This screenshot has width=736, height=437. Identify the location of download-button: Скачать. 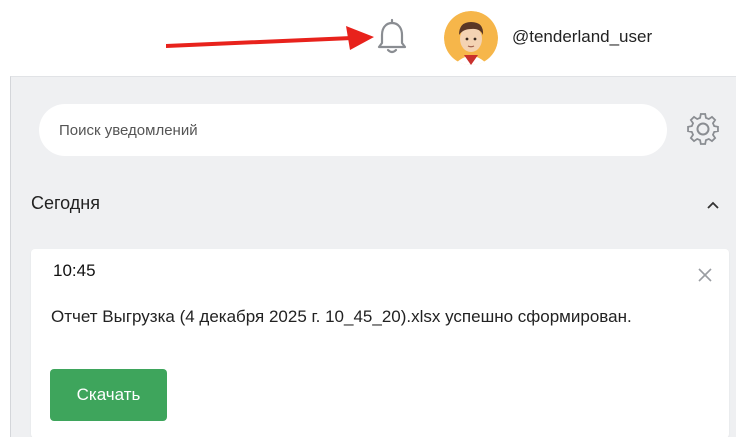
(108, 395).